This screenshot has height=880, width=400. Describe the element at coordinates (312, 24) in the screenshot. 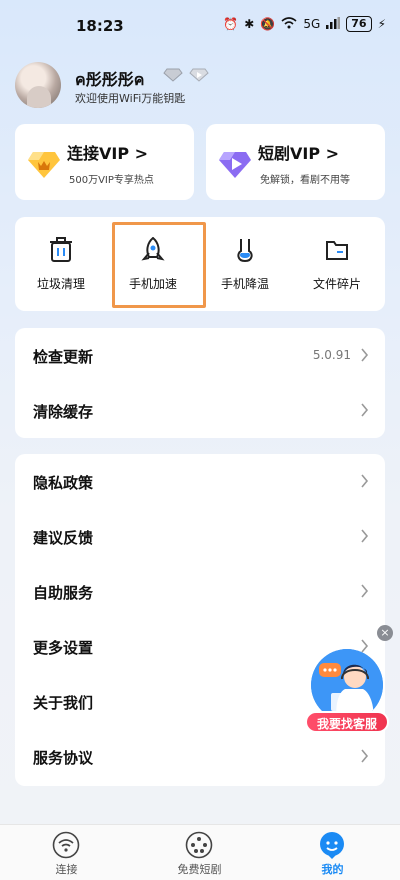

I see `network-type: 5G` at that location.